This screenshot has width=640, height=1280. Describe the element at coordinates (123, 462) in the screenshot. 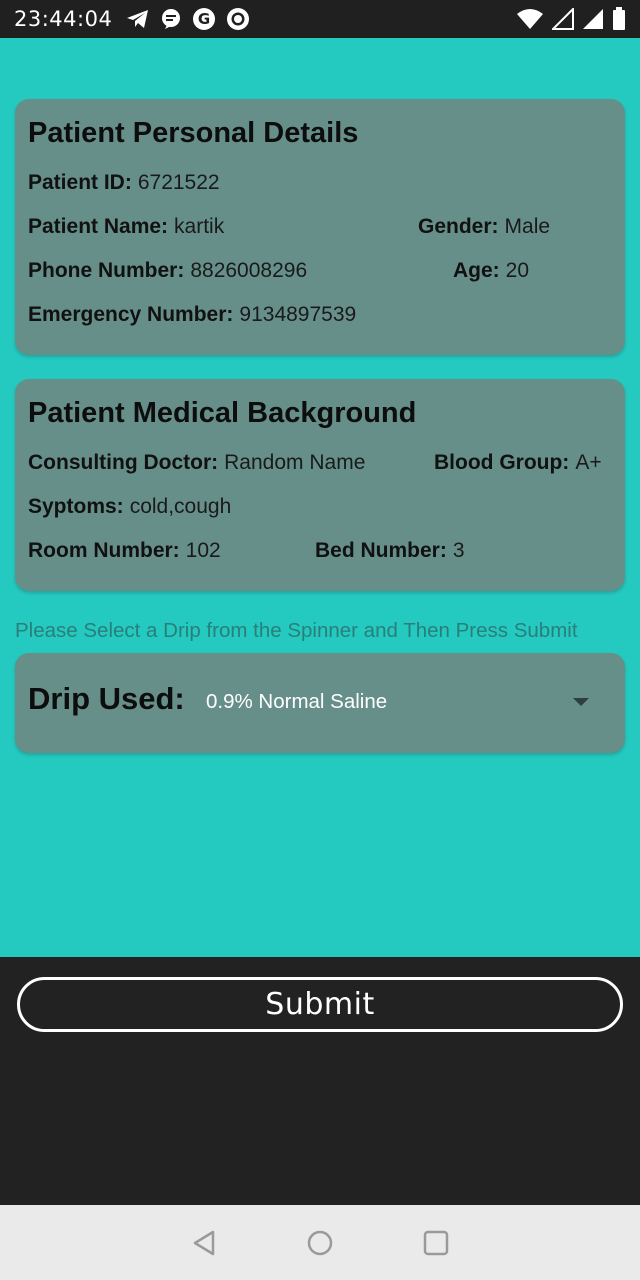

I see `consulting-doctor-label: Consulting Doctor:` at that location.